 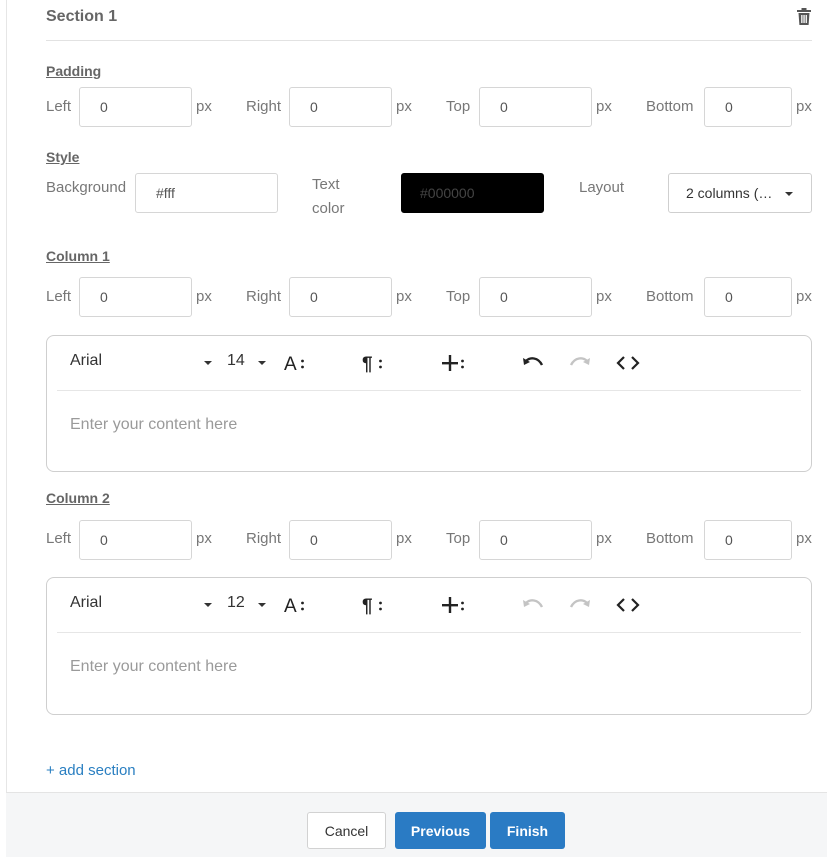 What do you see at coordinates (6, 396) in the screenshot?
I see `left-border` at bounding box center [6, 396].